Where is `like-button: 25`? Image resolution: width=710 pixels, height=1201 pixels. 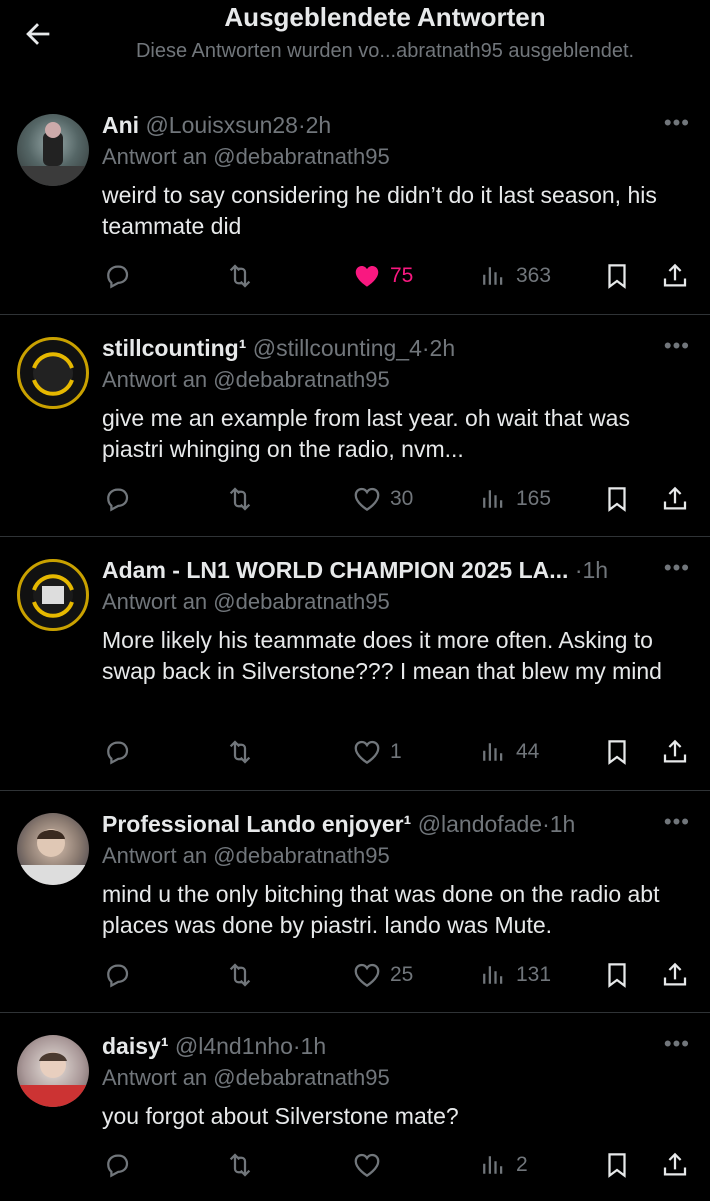 like-button: 25 is located at coordinates (382, 975).